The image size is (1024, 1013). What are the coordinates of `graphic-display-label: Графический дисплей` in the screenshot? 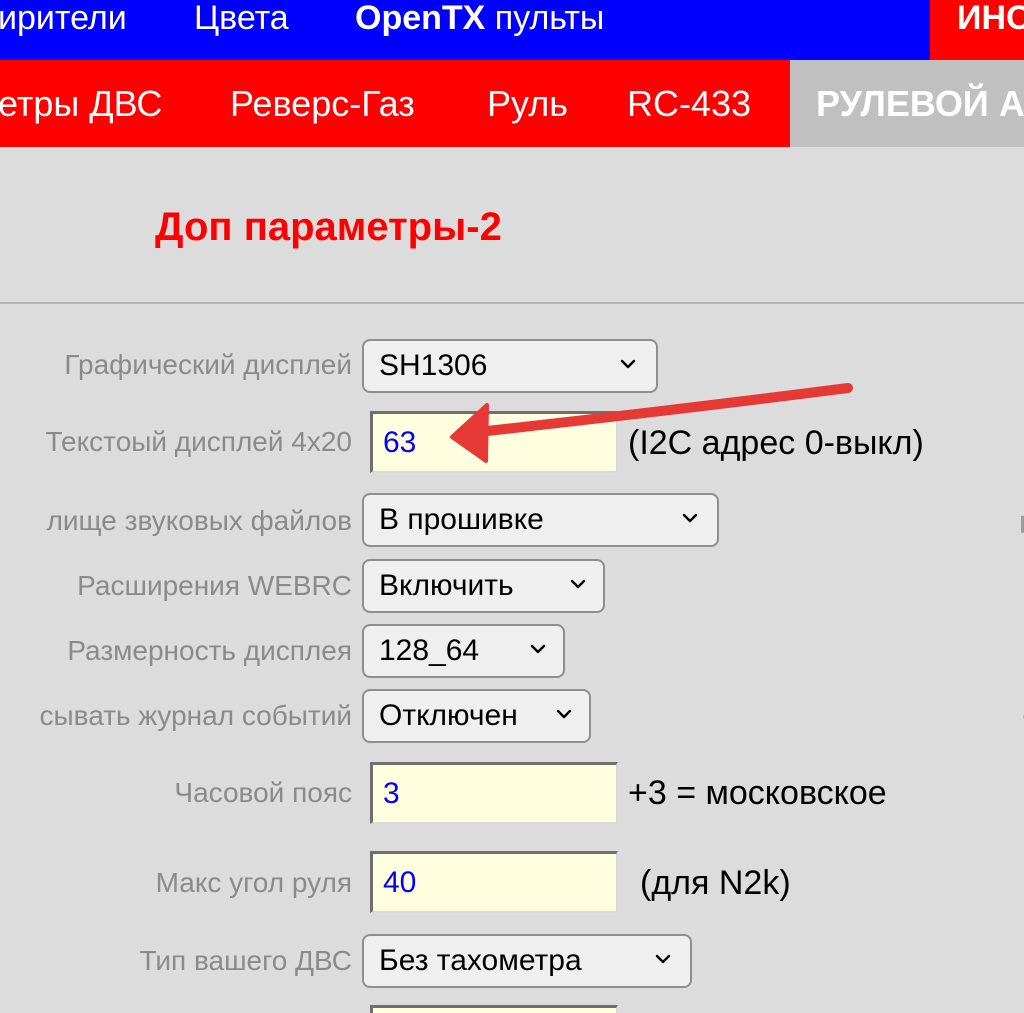 It's located at (208, 364).